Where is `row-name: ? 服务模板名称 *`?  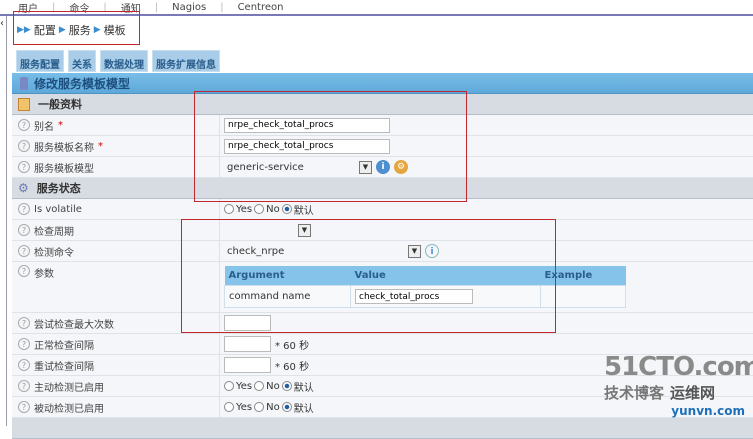
row-name: ? 服务模板名称 * is located at coordinates (382, 146).